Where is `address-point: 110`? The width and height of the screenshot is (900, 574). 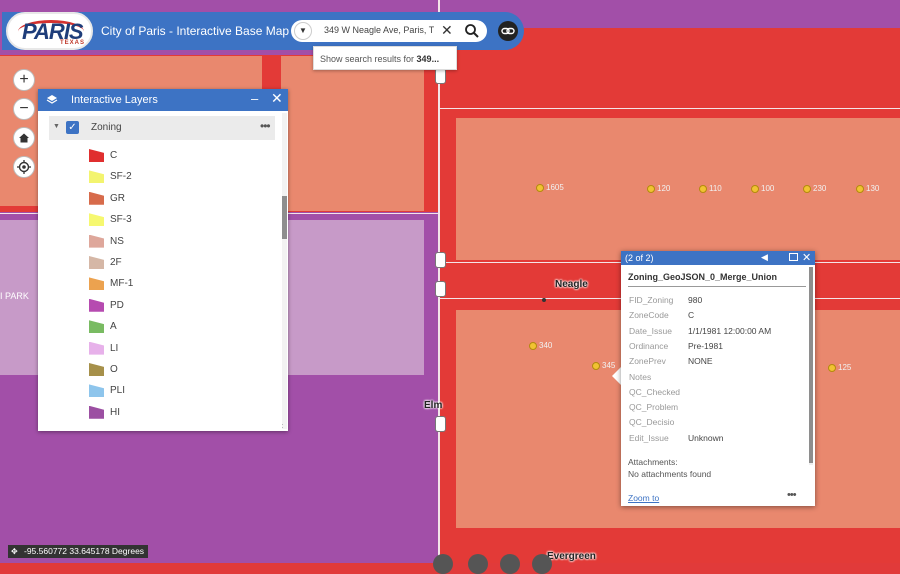 address-point: 110 is located at coordinates (710, 188).